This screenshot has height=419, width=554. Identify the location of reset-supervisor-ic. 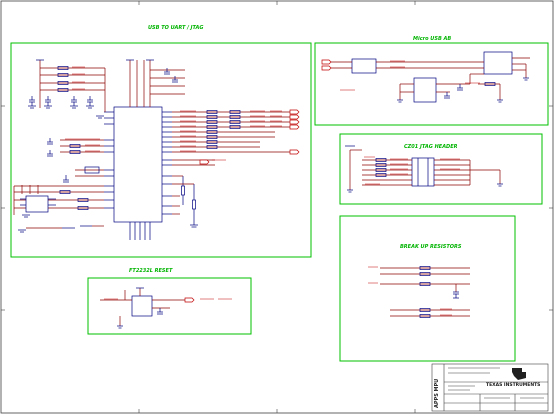
(142, 306).